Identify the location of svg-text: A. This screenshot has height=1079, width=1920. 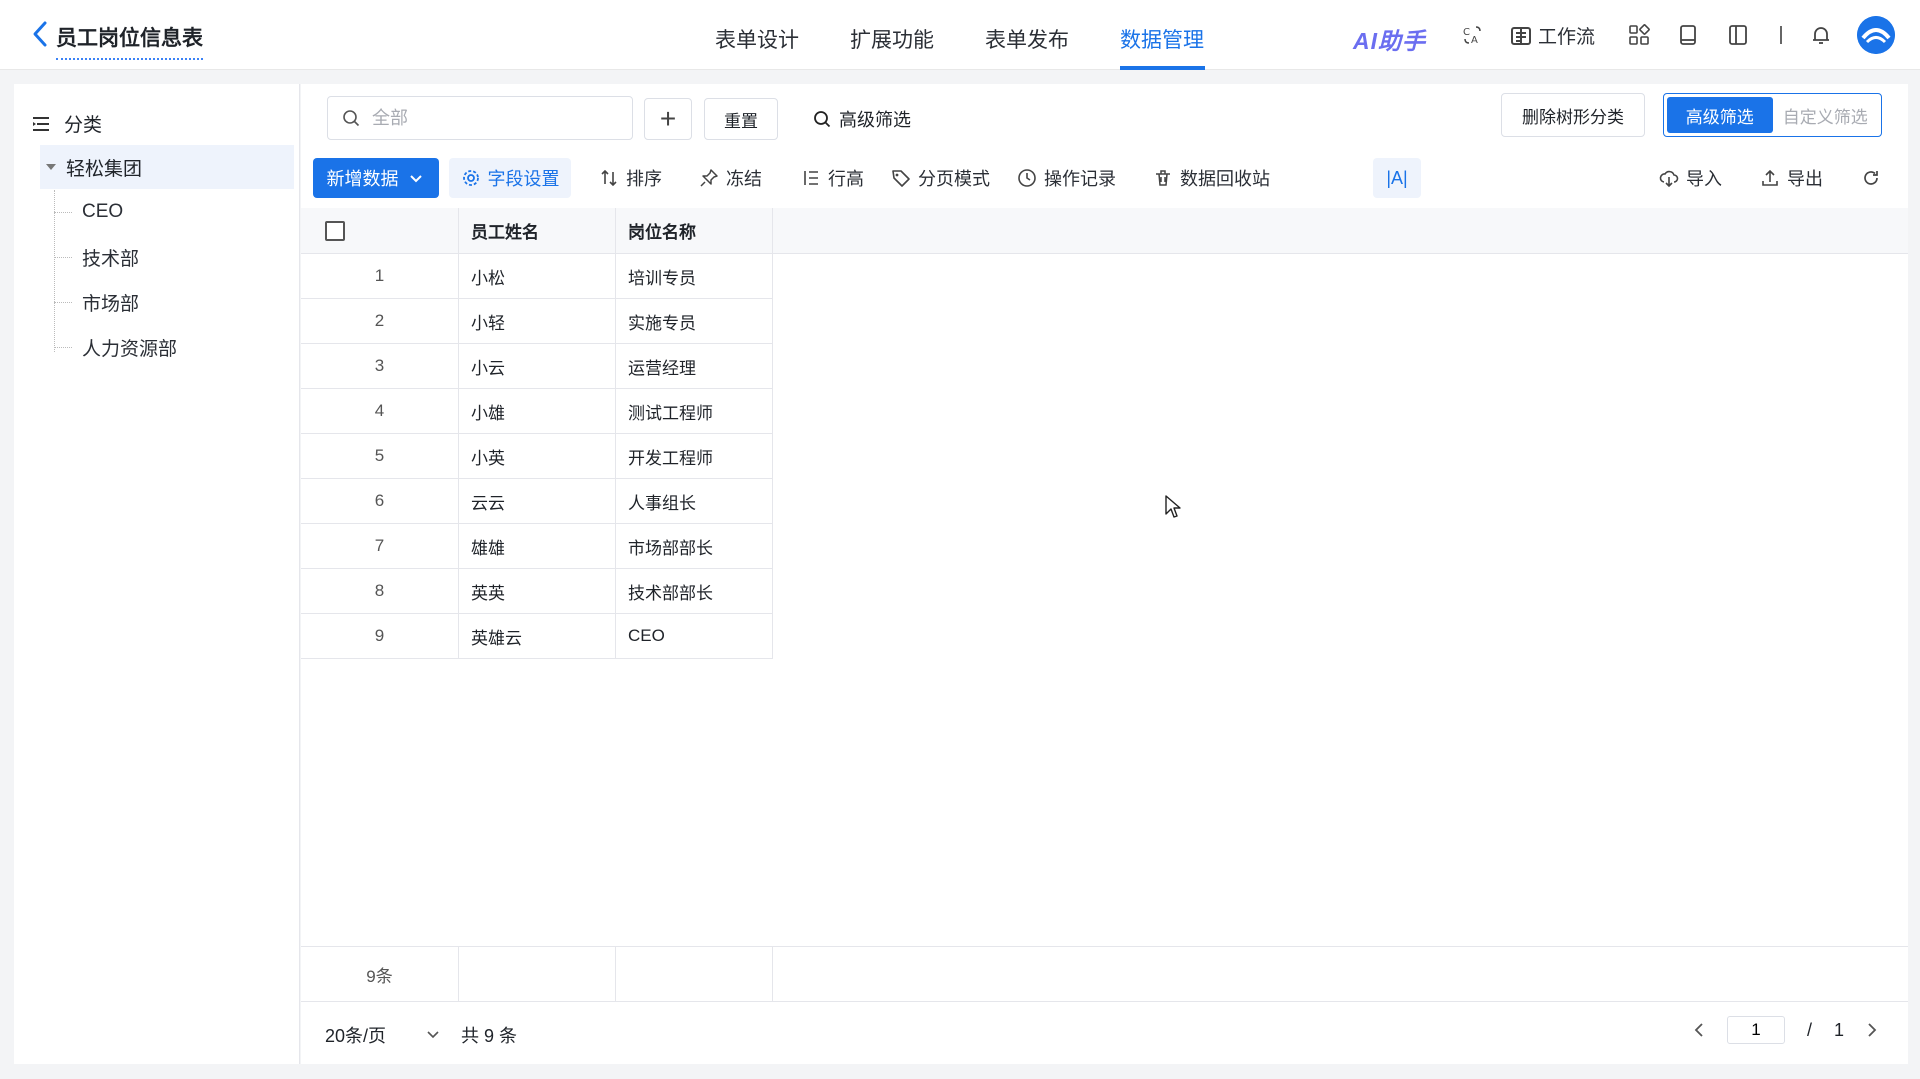
(1474, 40).